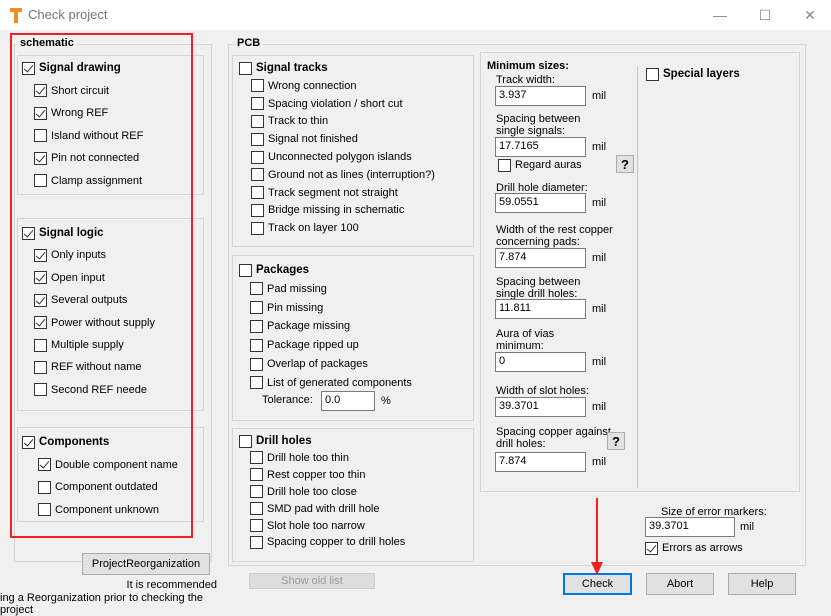 The width and height of the screenshot is (831, 616). Describe the element at coordinates (538, 119) in the screenshot. I see `spacing-signals-label: Spacing between` at that location.